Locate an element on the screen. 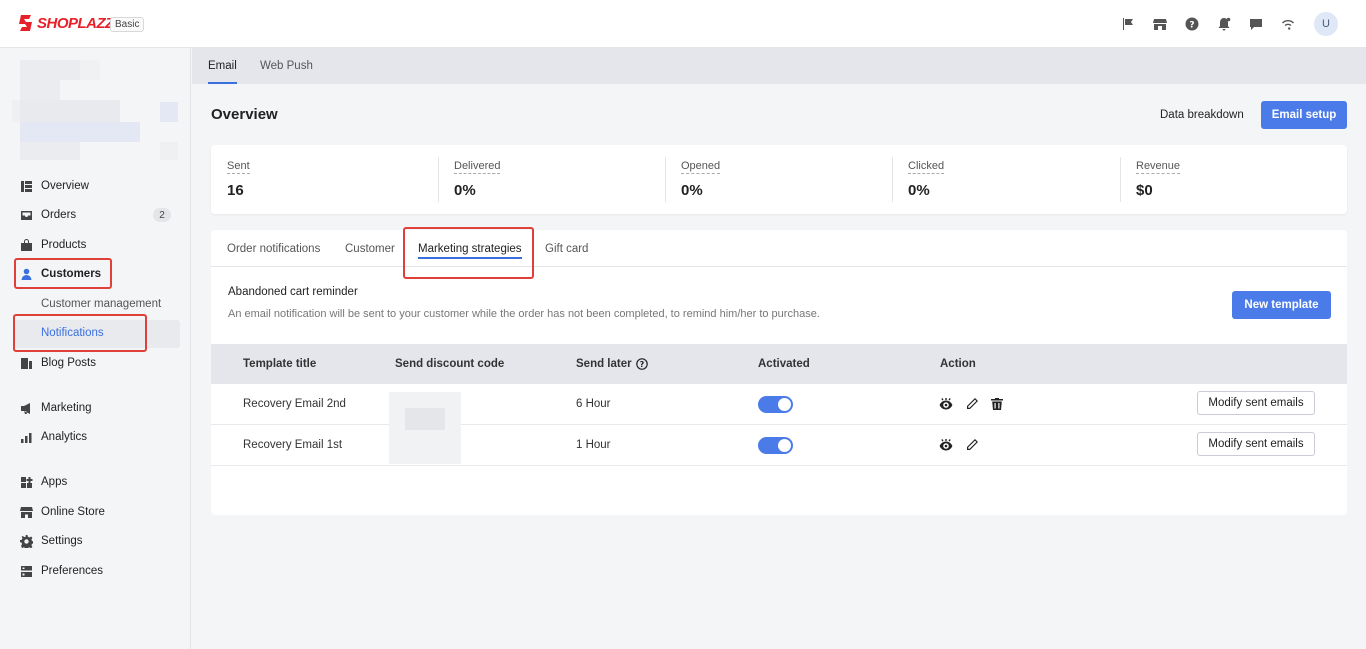  sidebar-item-products: Products is located at coordinates (53, 245).